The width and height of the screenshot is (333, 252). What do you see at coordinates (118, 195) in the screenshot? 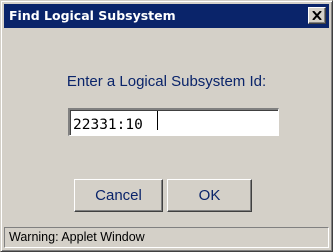
I see `cancel-button: Cancel` at bounding box center [118, 195].